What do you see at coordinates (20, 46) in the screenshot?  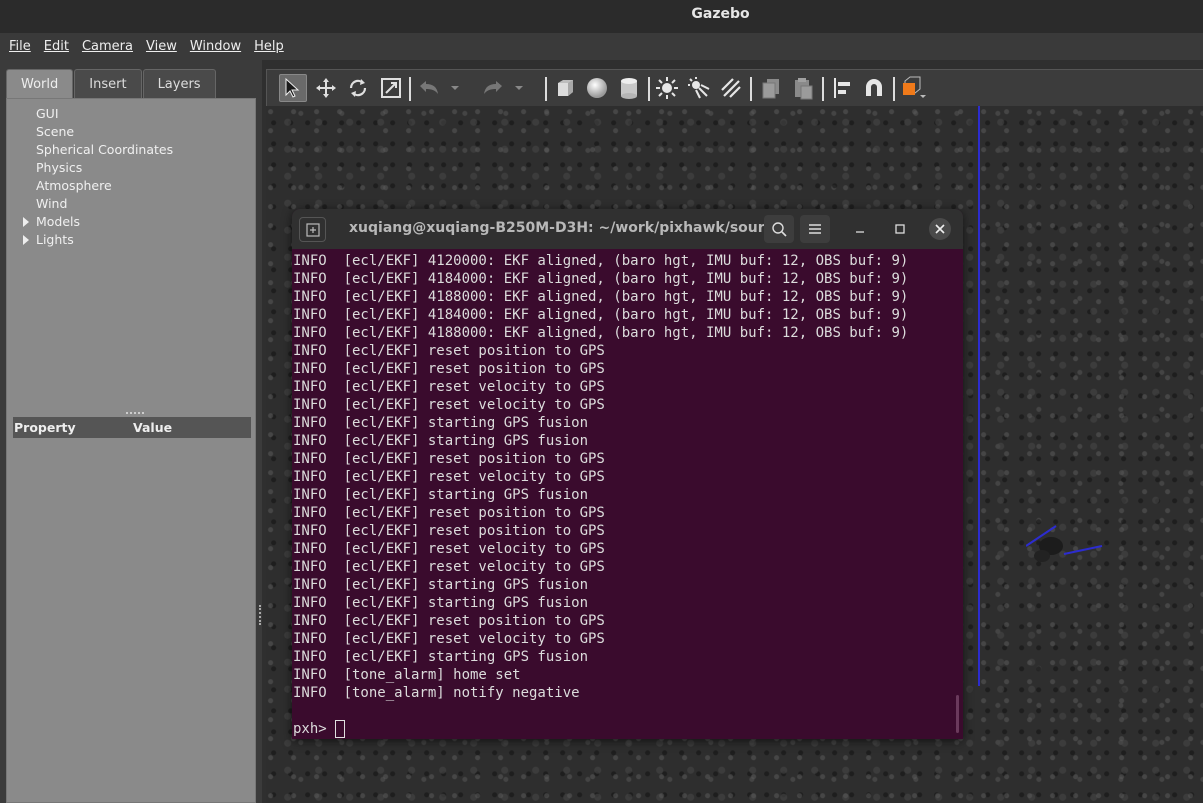 I see `menu-file: File` at bounding box center [20, 46].